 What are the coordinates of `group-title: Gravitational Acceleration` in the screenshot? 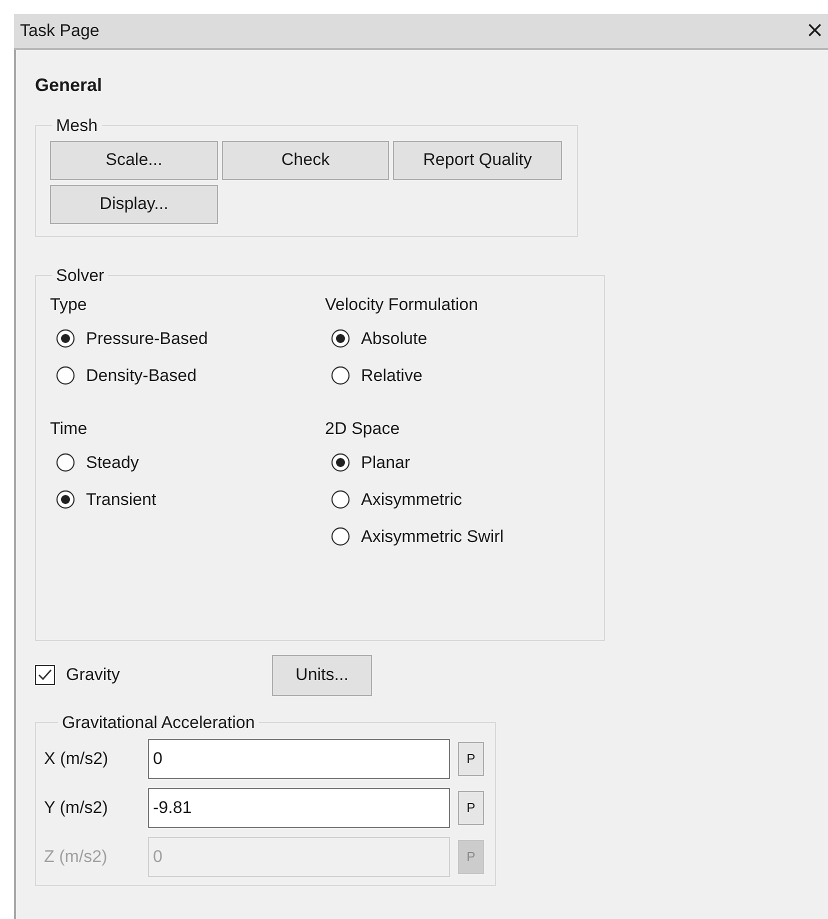 It's located at (158, 723).